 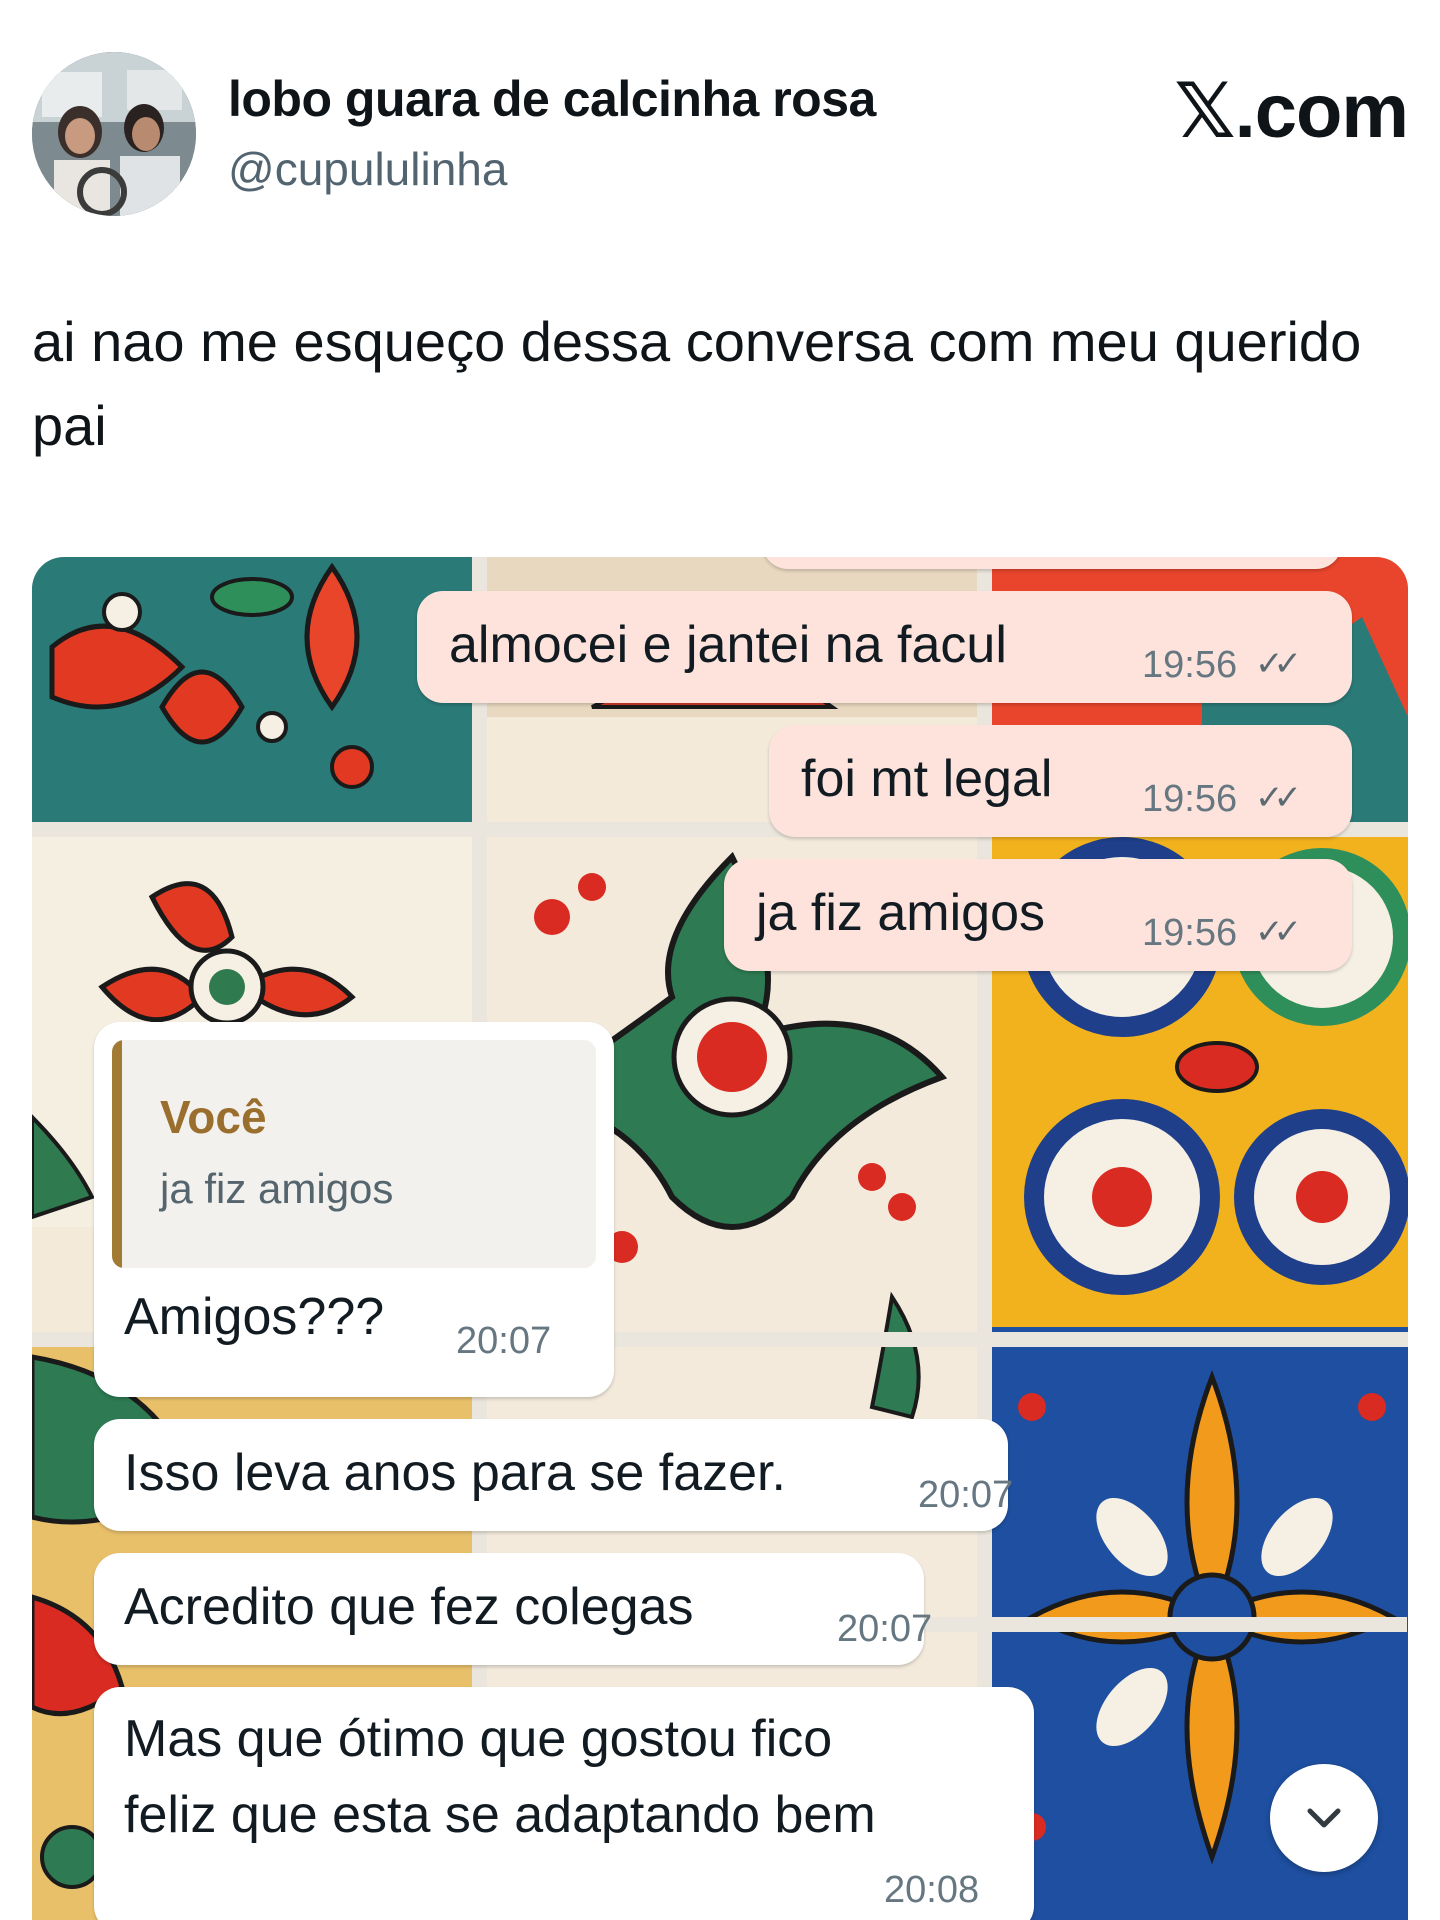 What do you see at coordinates (728, 645) in the screenshot?
I see `message-text: almocei e jantei na facul` at bounding box center [728, 645].